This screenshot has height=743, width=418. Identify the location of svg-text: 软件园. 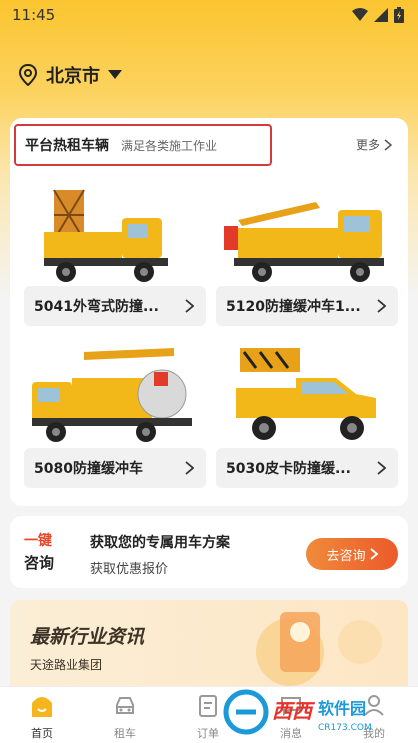
(342, 708).